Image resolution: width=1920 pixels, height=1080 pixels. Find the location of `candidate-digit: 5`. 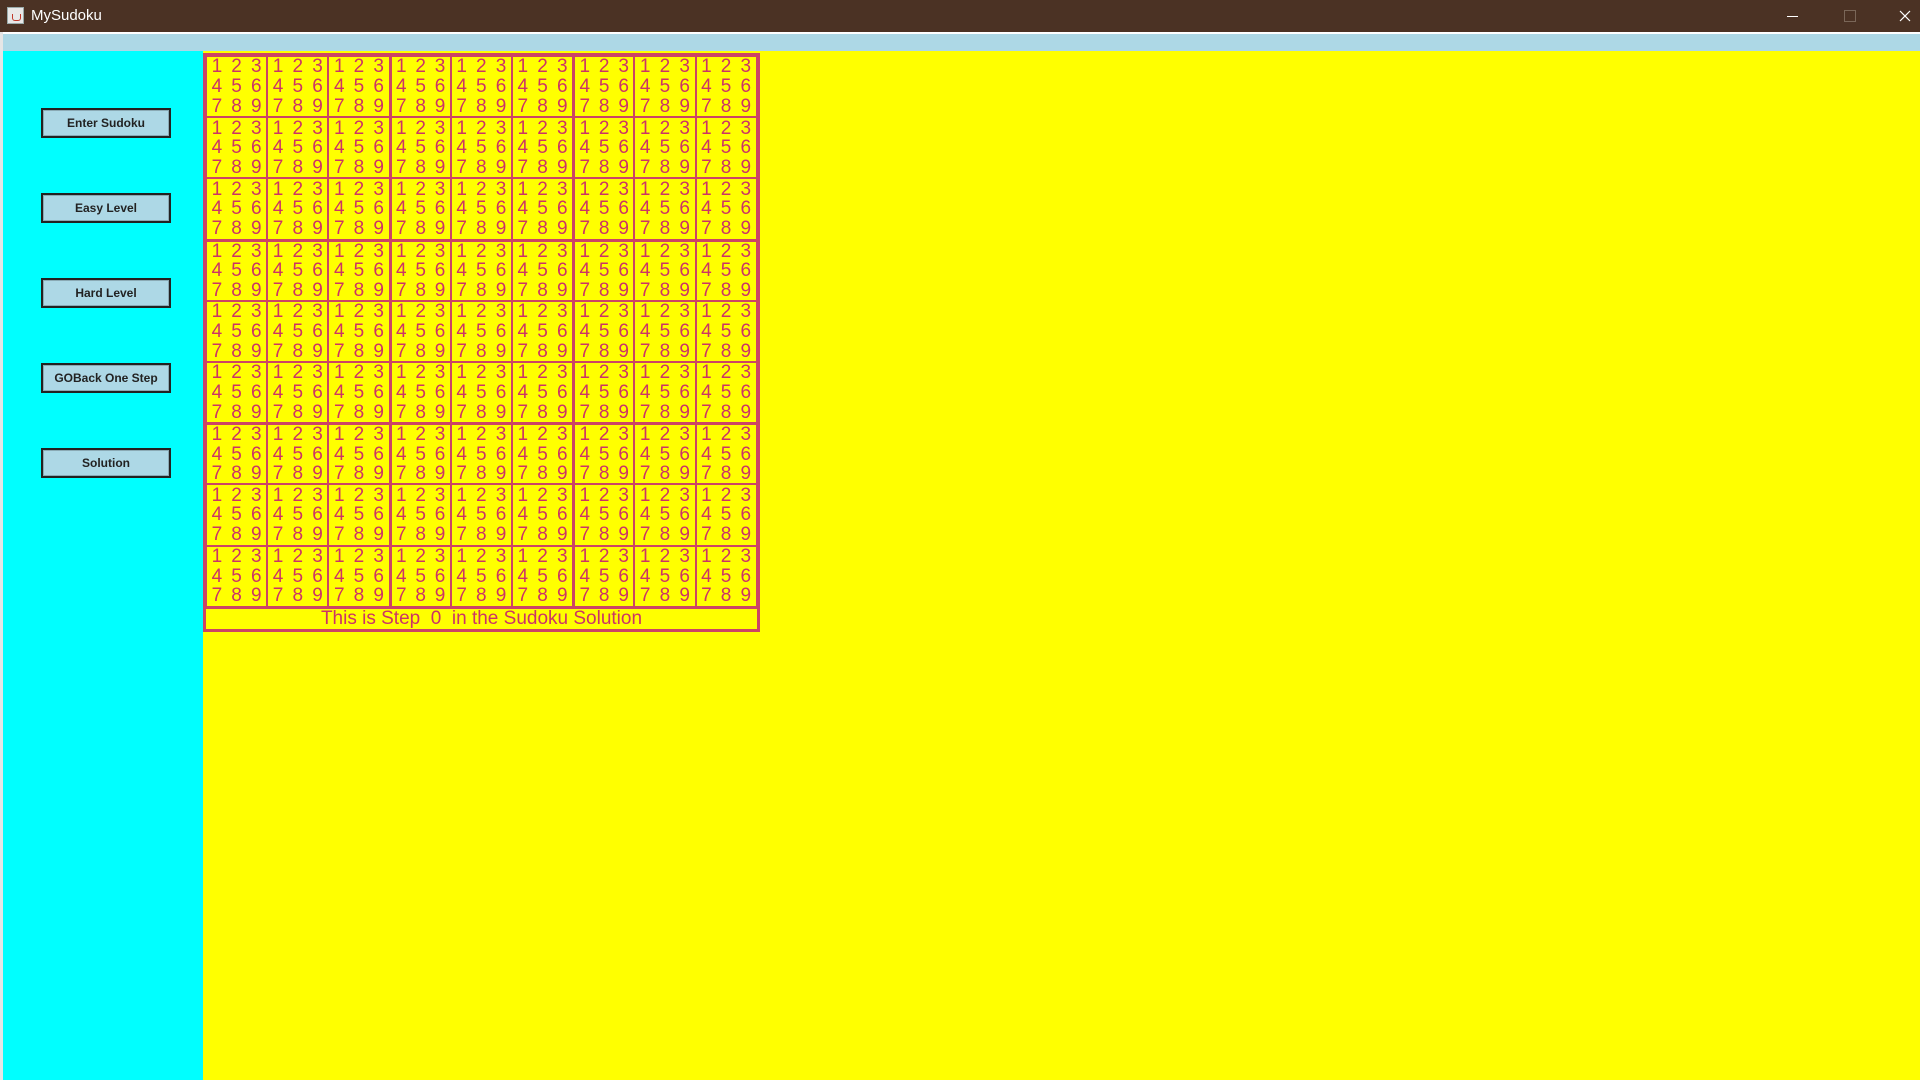

candidate-digit: 5 is located at coordinates (604, 515).